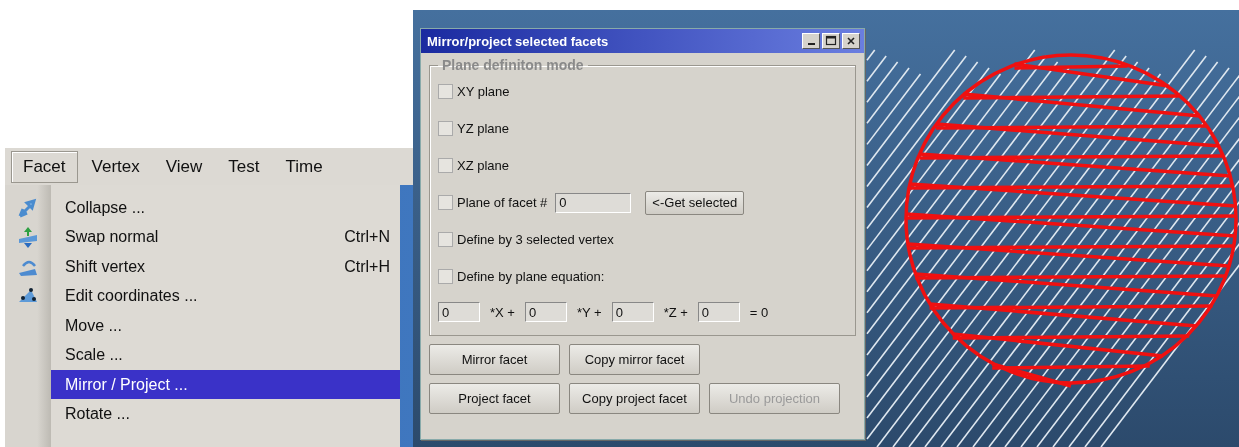  Describe the element at coordinates (494, 398) in the screenshot. I see `action-button: Project facet` at that location.